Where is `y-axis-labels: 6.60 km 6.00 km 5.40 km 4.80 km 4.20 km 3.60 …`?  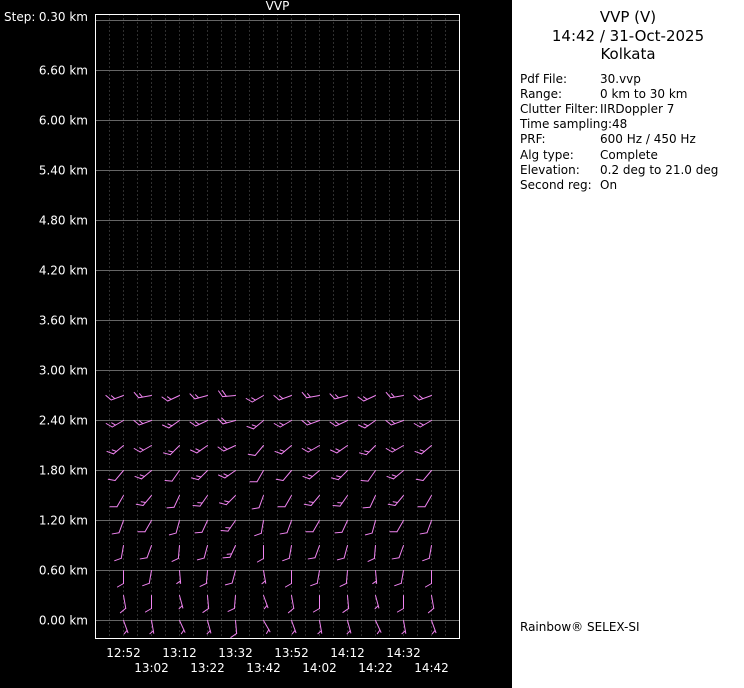 y-axis-labels: 6.60 km 6.00 km 5.40 km 4.80 km 4.20 km 3.60 … is located at coordinates (63, 346).